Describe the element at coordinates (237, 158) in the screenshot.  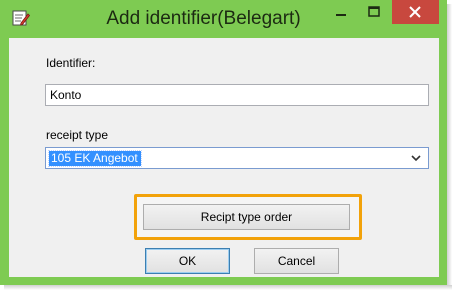
I see `receipt-type-select: 105 EK Angebot` at that location.